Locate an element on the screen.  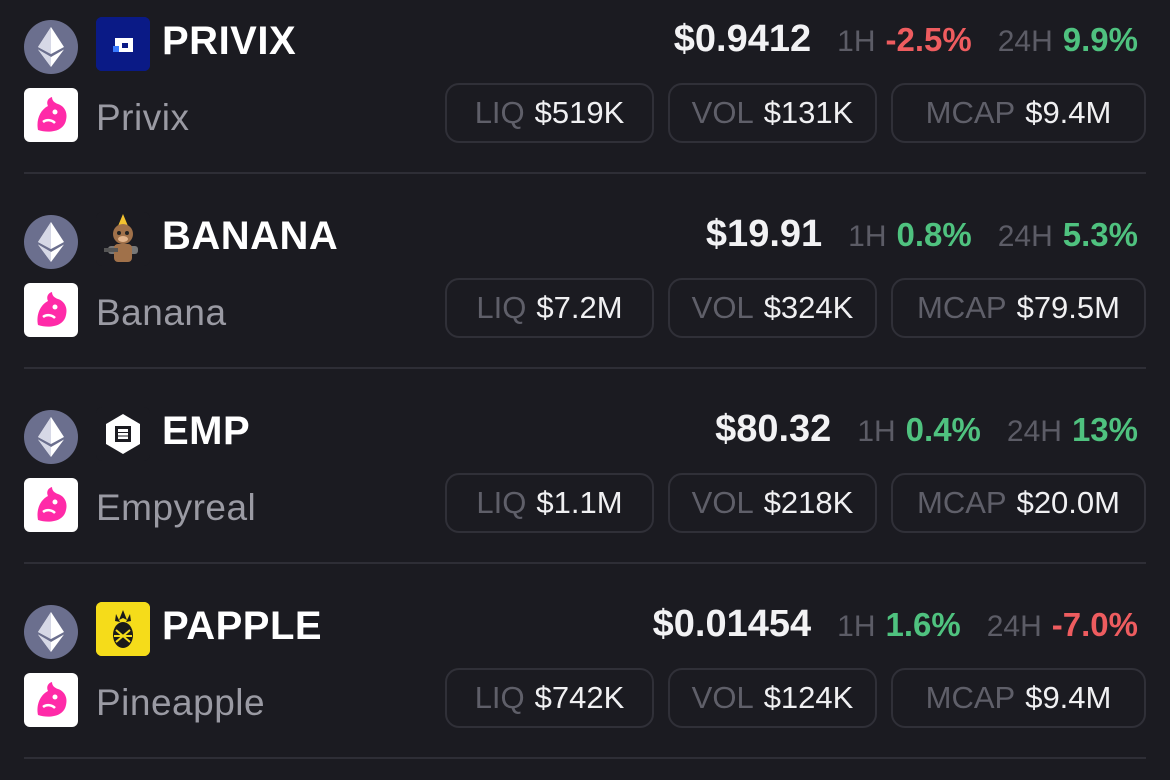
liquidity-pill: LIQ $7.2M is located at coordinates (549, 308).